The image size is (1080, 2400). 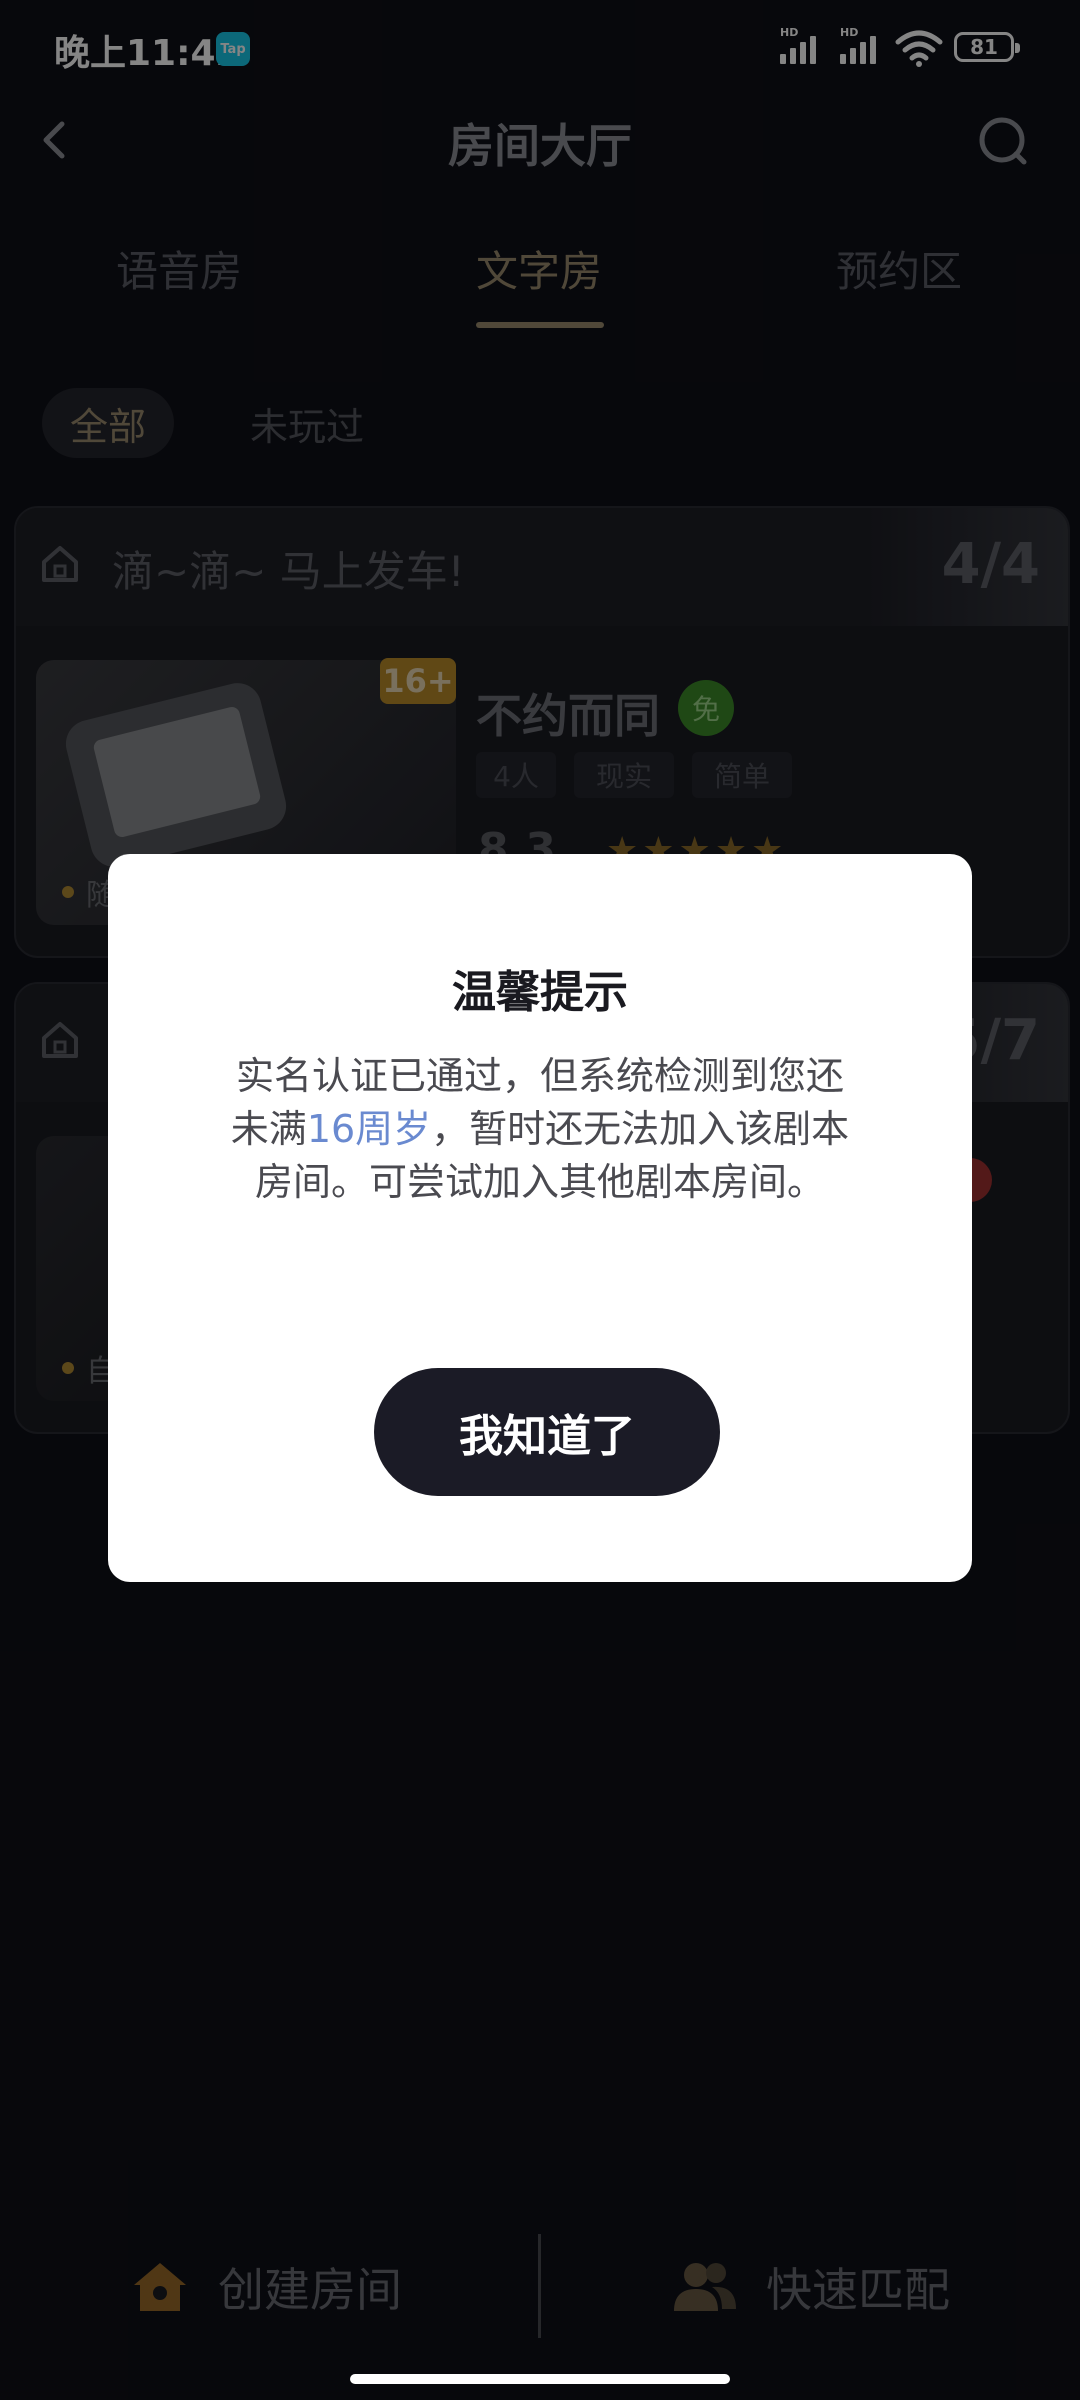 What do you see at coordinates (540, 2379) in the screenshot?
I see `home-indicator` at bounding box center [540, 2379].